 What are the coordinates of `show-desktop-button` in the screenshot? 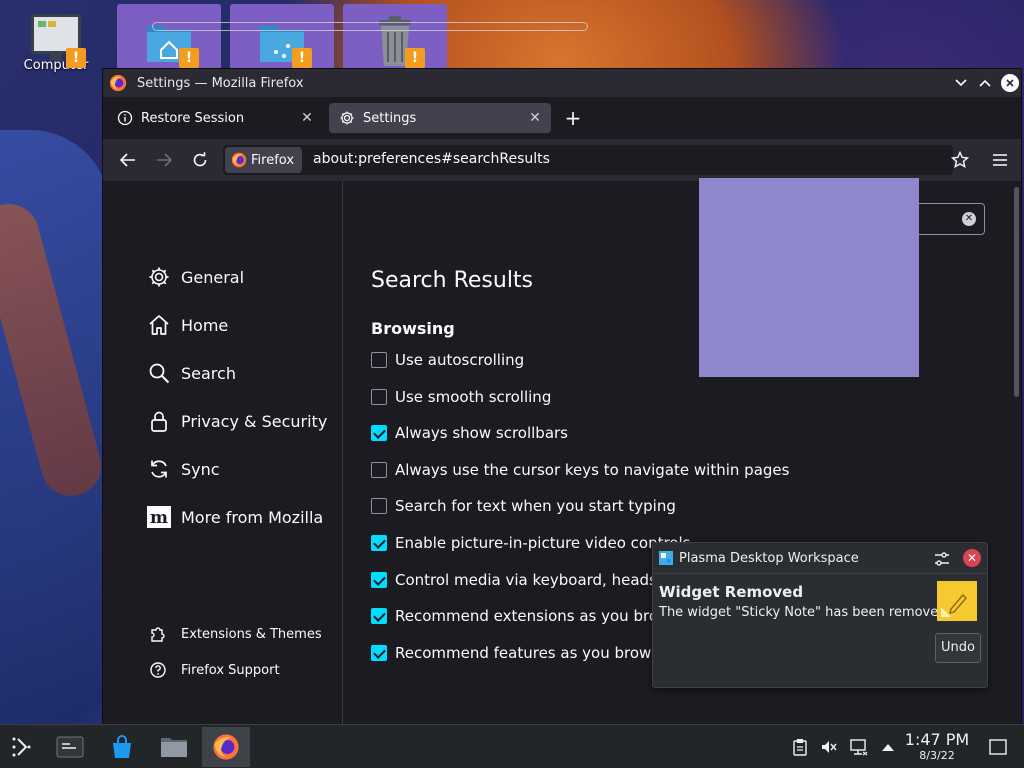 It's located at (998, 747).